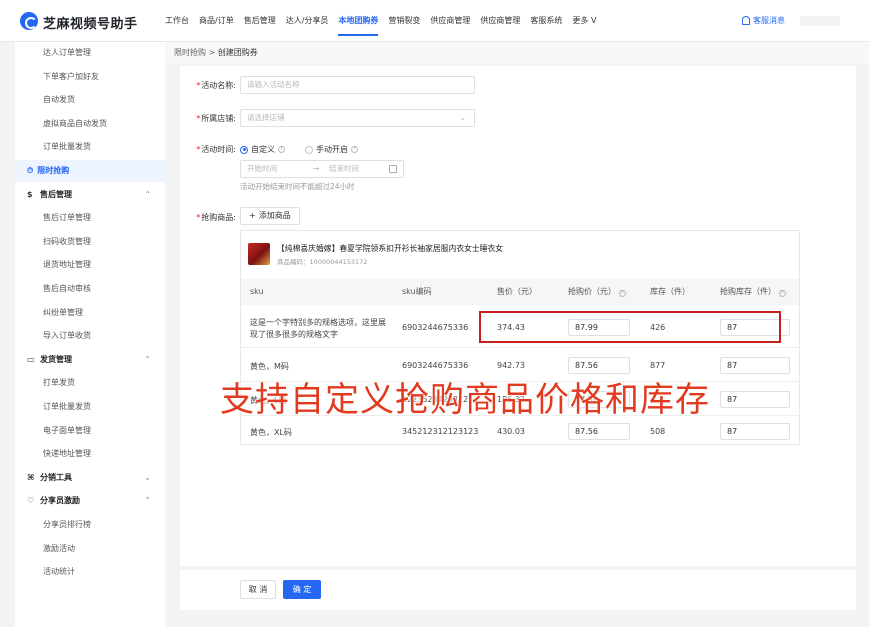 The image size is (869, 627). Describe the element at coordinates (90, 431) in the screenshot. I see `sidebar-item: 电子面单管理` at that location.